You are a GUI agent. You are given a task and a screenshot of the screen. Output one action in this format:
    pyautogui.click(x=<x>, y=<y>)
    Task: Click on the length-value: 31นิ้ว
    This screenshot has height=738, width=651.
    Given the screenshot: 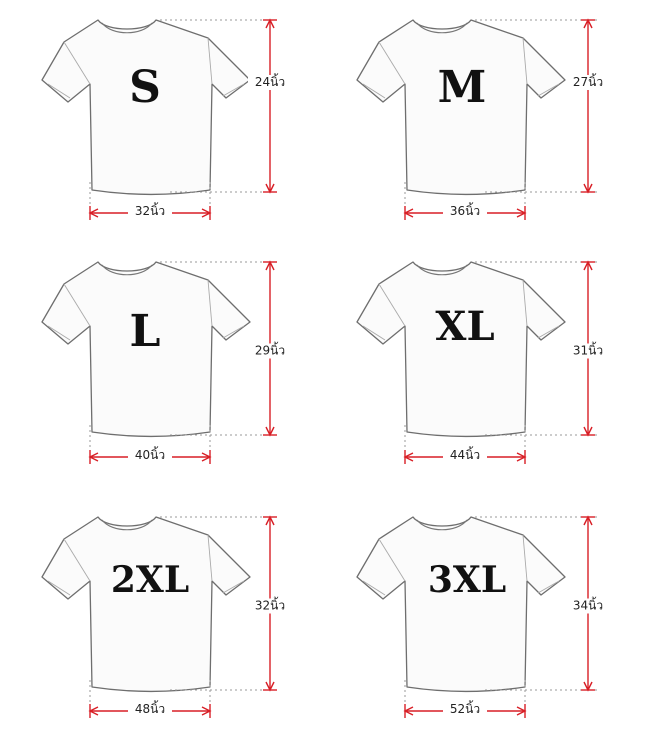 What is the action you would take?
    pyautogui.click(x=588, y=350)
    